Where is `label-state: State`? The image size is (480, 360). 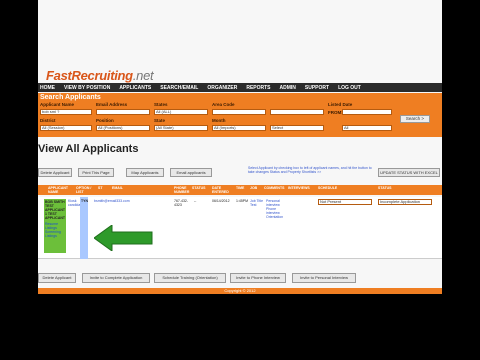
label-state: State is located at coordinates (160, 120).